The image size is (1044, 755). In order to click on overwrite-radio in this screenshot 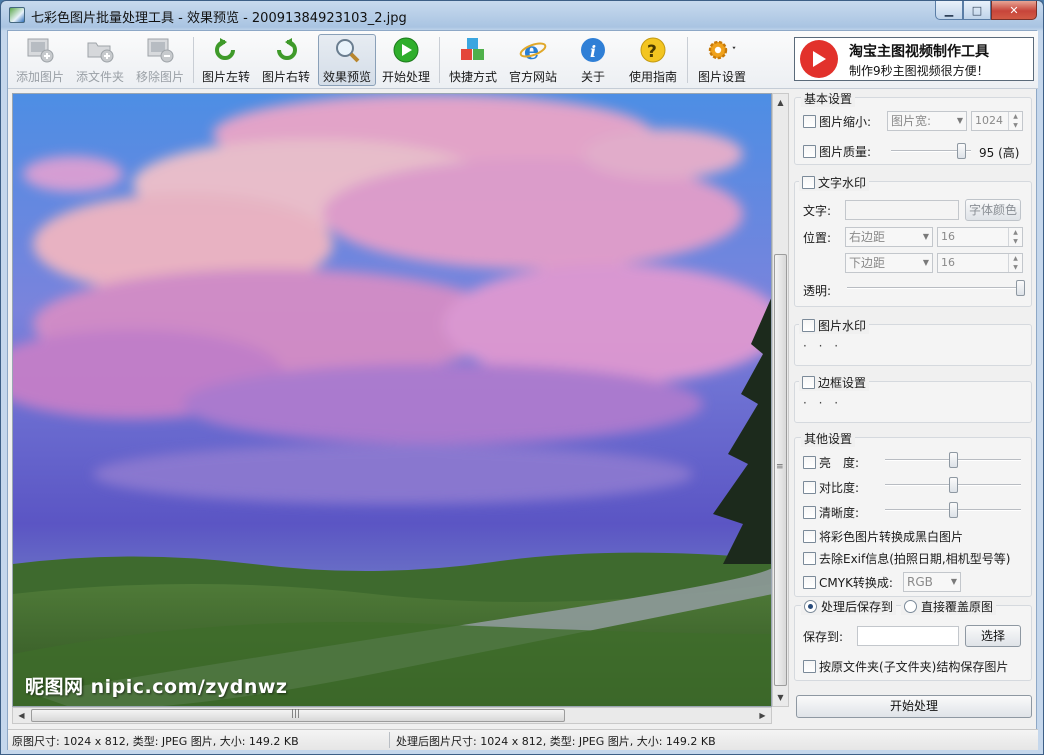, I will do `click(910, 606)`.